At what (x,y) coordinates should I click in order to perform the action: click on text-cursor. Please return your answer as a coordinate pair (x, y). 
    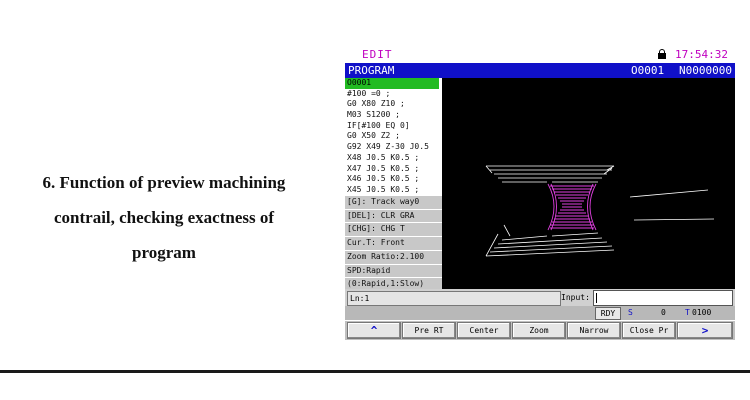
    Looking at the image, I should click on (596, 298).